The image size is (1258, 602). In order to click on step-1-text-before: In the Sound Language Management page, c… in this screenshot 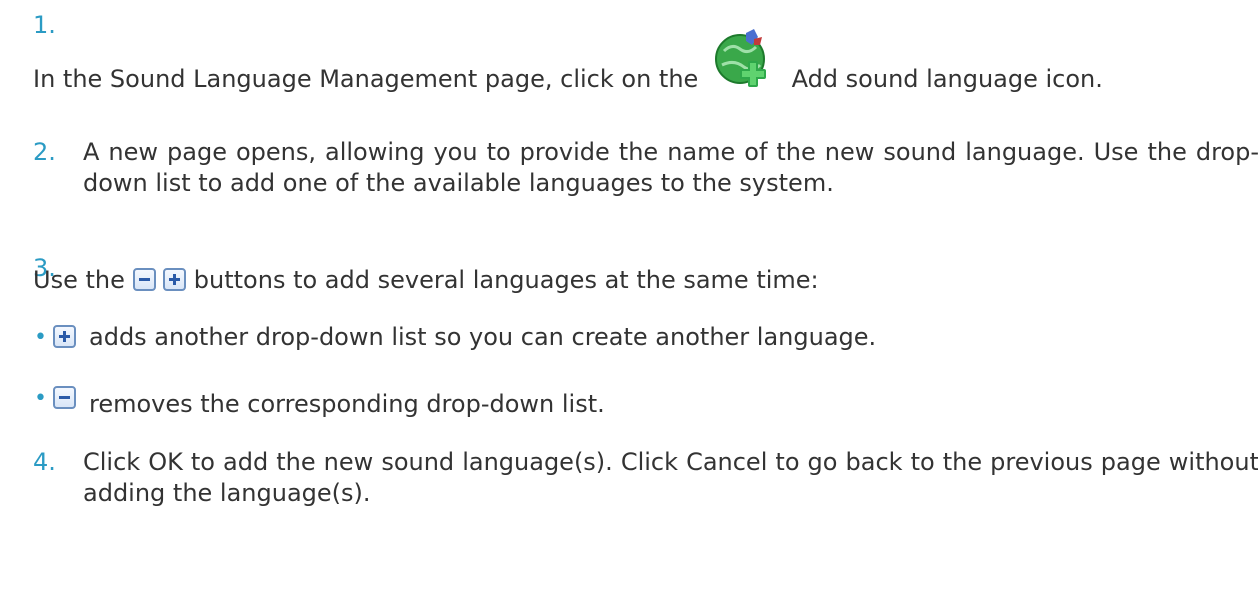, I will do `click(366, 79)`.